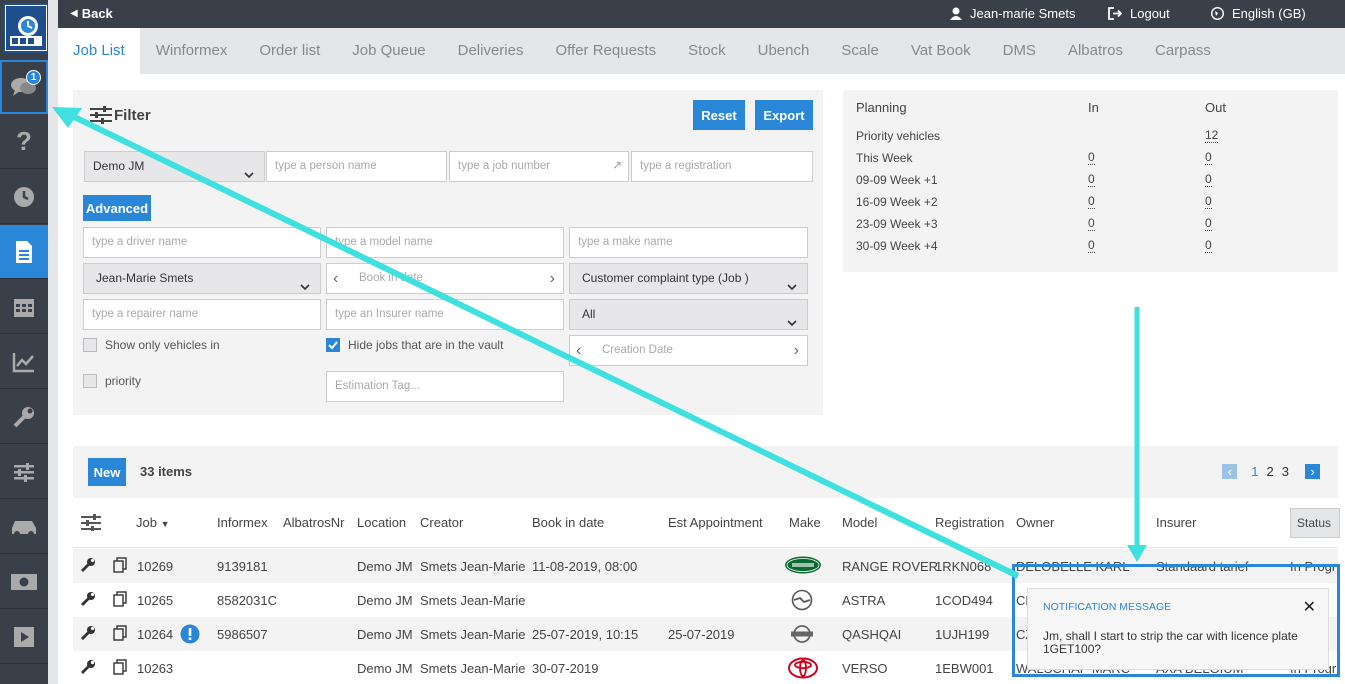  Describe the element at coordinates (24, 527) in the screenshot. I see `sidebar-item-vehicles` at that location.